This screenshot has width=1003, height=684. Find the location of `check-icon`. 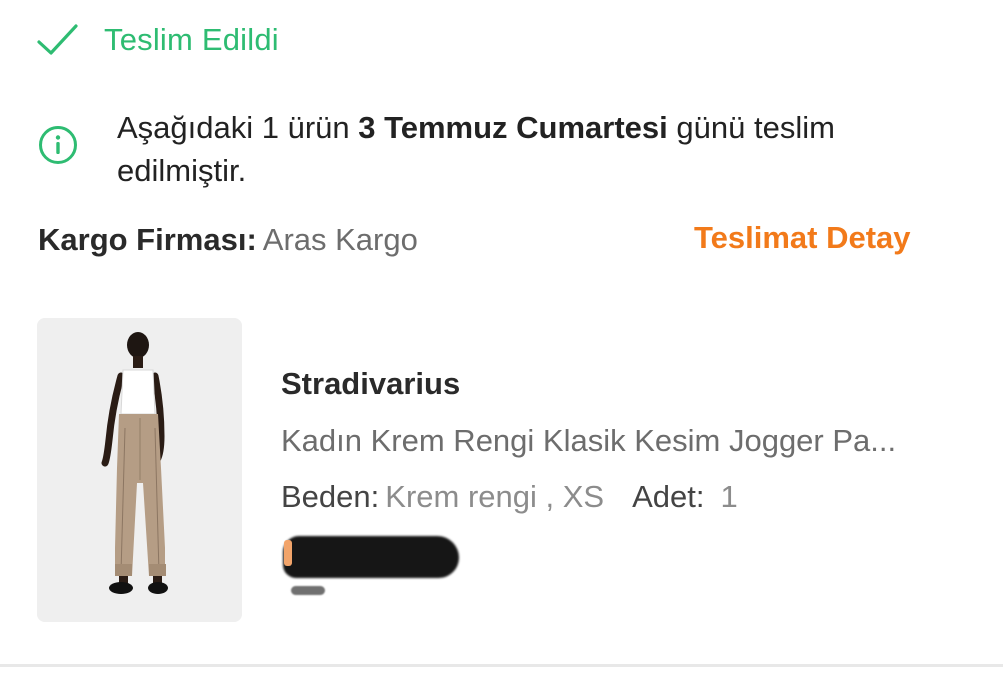

check-icon is located at coordinates (57, 39).